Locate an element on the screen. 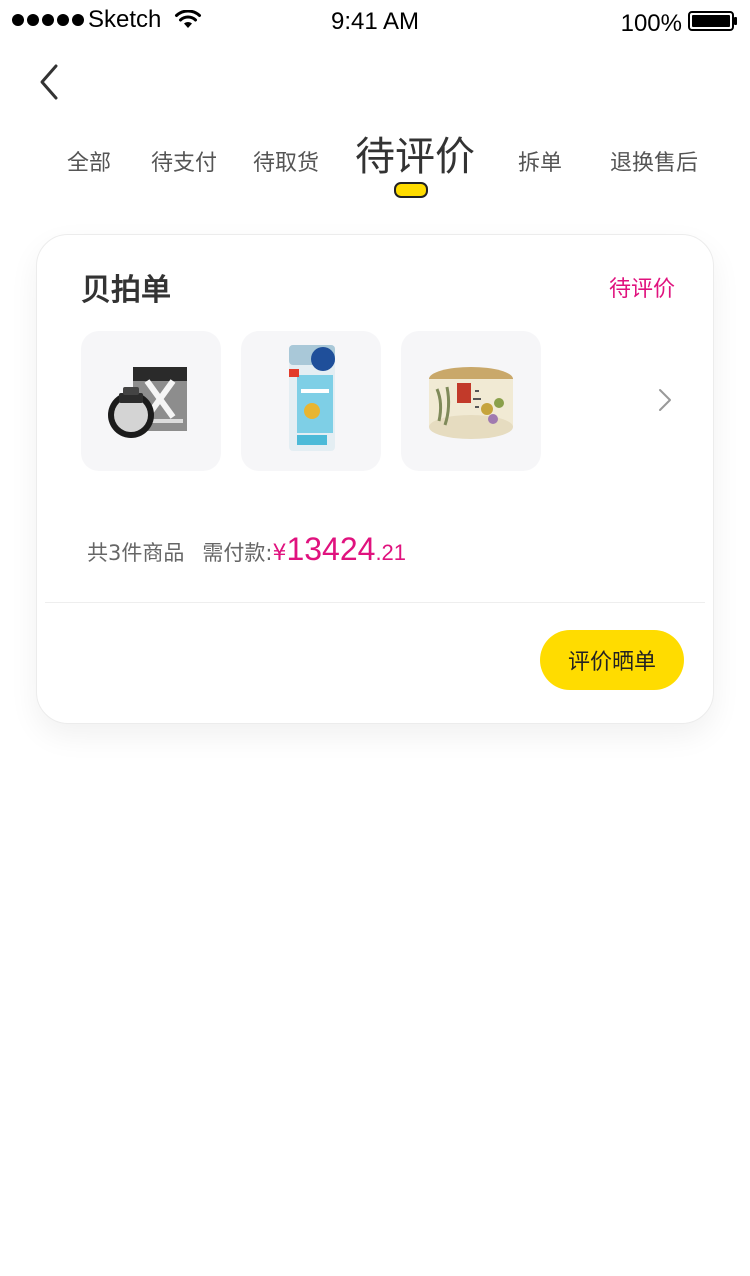 The height and width of the screenshot is (1276, 750). product-thumbnail-eye-drops is located at coordinates (151, 401).